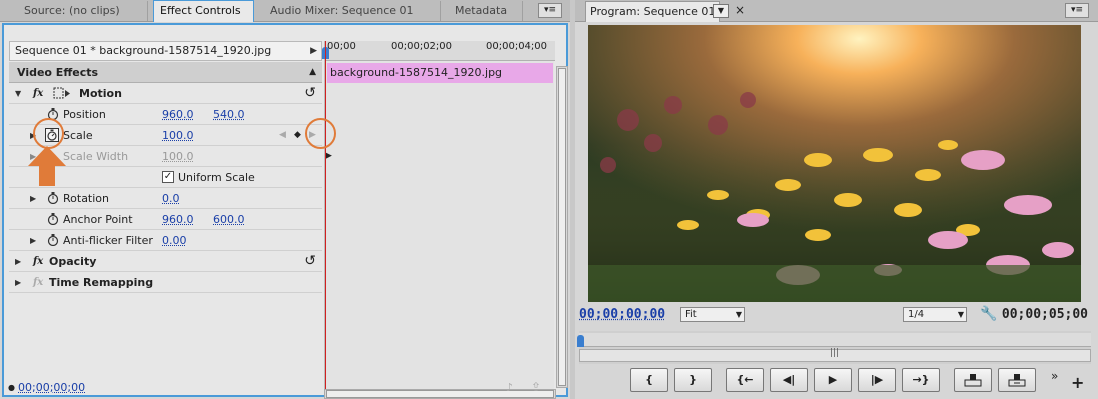 This screenshot has height=399, width=1098. Describe the element at coordinates (51, 387) in the screenshot. I see `effect-controls-timecode: 00;00;00;00` at that location.